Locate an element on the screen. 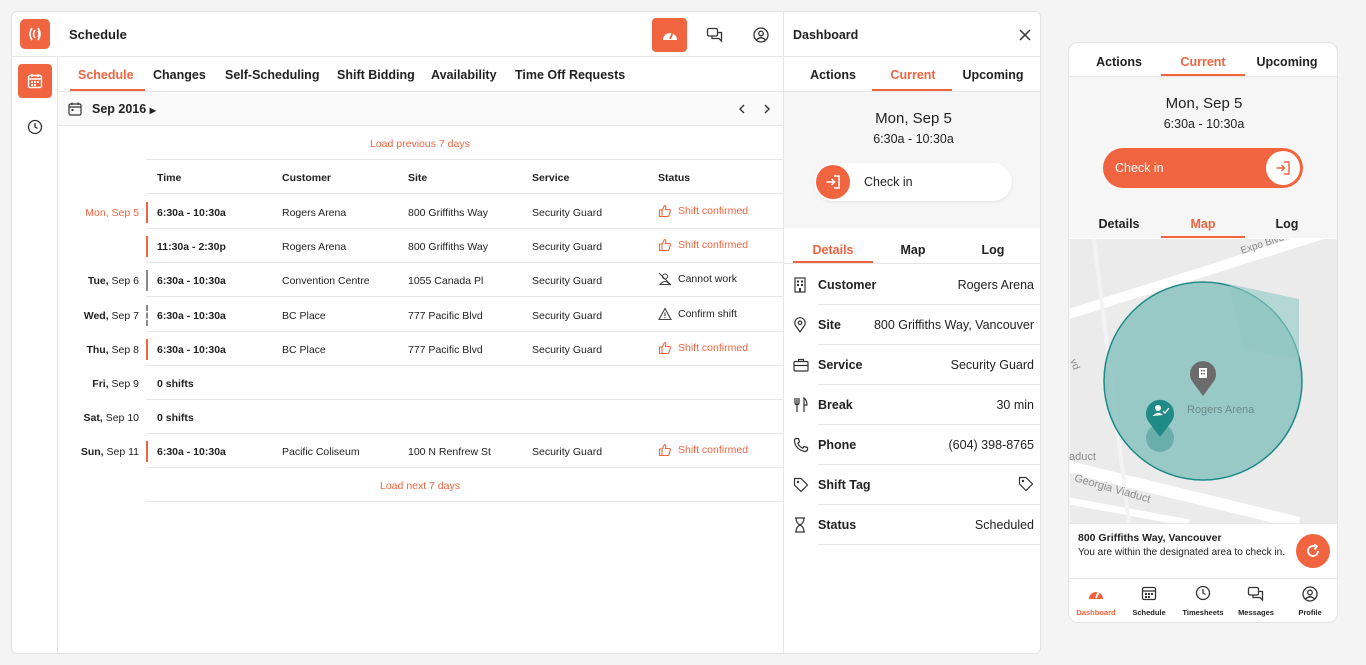 The height and width of the screenshot is (665, 1366). cell-site: 800 Griffiths Way is located at coordinates (448, 247).